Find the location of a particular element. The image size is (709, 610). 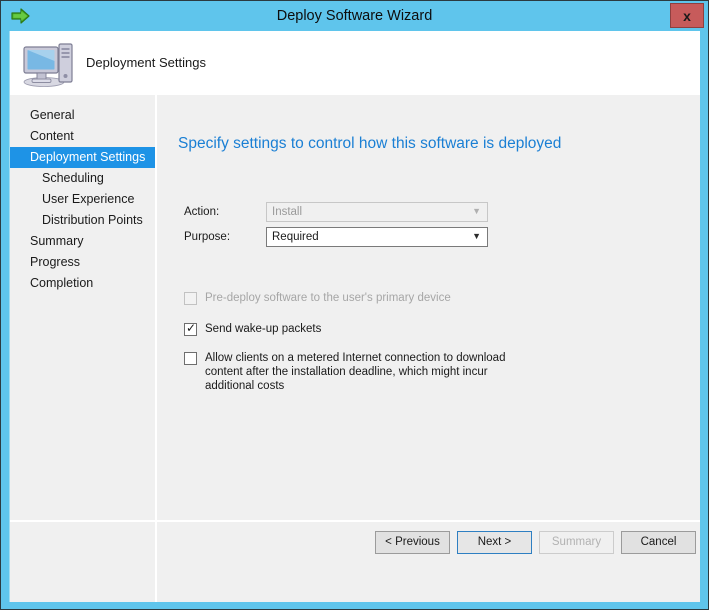

sidebar-item-deployment-settings: Deployment Settings is located at coordinates (82, 157).